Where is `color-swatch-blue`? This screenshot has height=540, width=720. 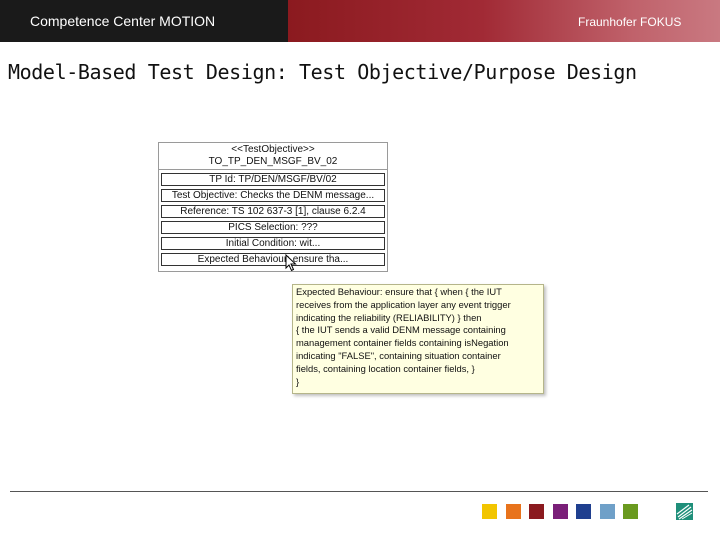
color-swatch-blue is located at coordinates (583, 511).